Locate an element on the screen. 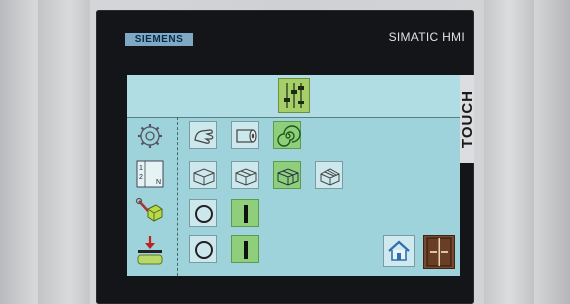 The height and width of the screenshot is (304, 570). wrench-cube-icon is located at coordinates (149, 209).